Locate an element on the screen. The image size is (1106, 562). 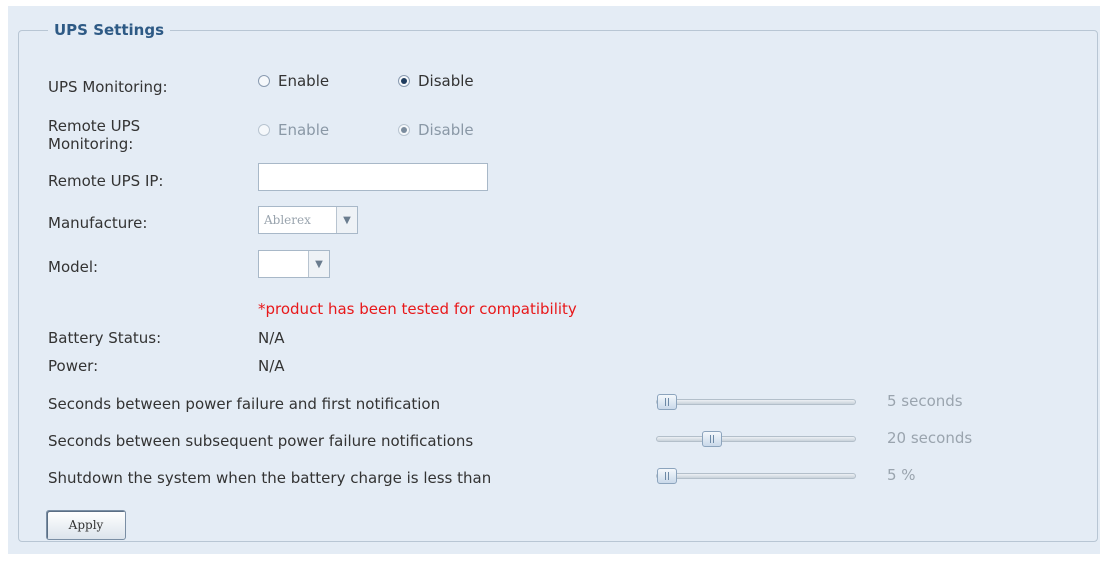
manufacture-select: Ablerex ▼ is located at coordinates (308, 220).